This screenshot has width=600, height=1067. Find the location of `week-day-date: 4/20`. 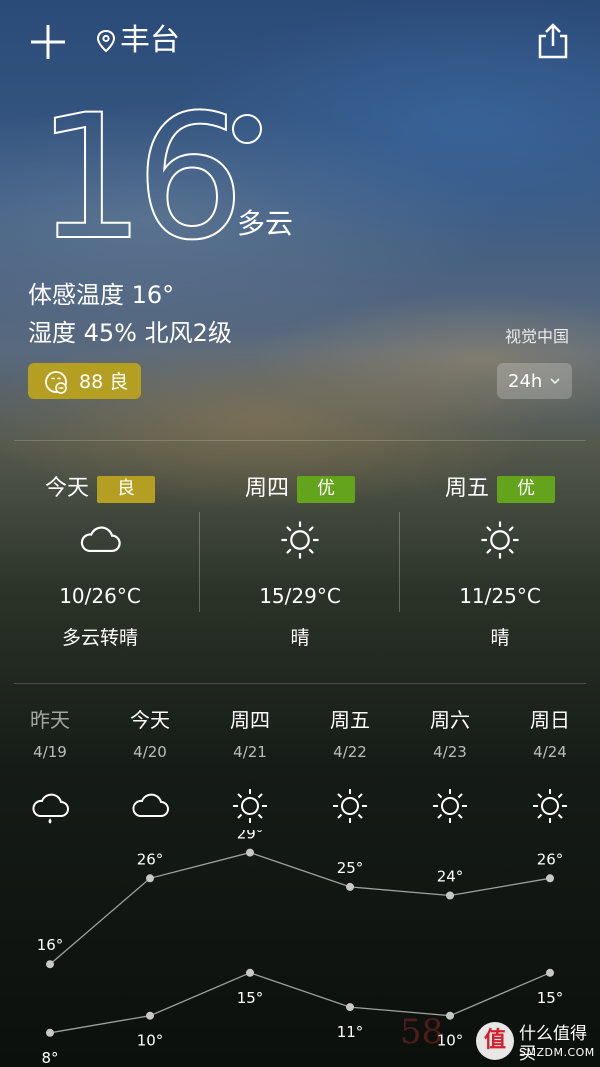

week-day-date: 4/20 is located at coordinates (150, 752).